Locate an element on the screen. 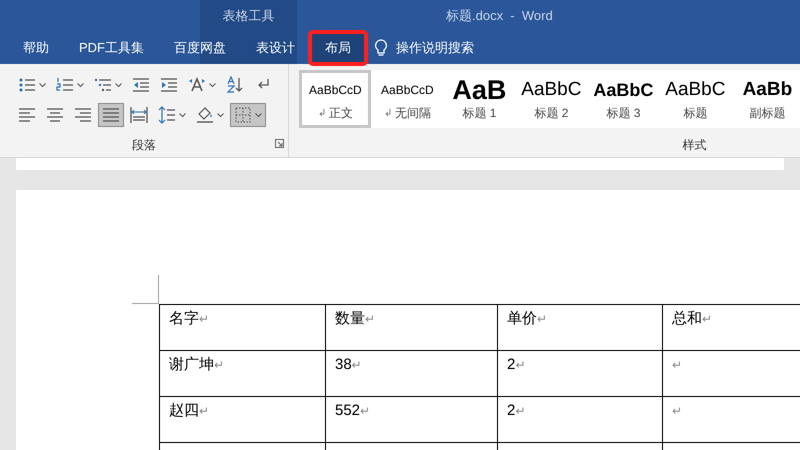 The height and width of the screenshot is (450, 800). style-preview: AaB is located at coordinates (479, 90).